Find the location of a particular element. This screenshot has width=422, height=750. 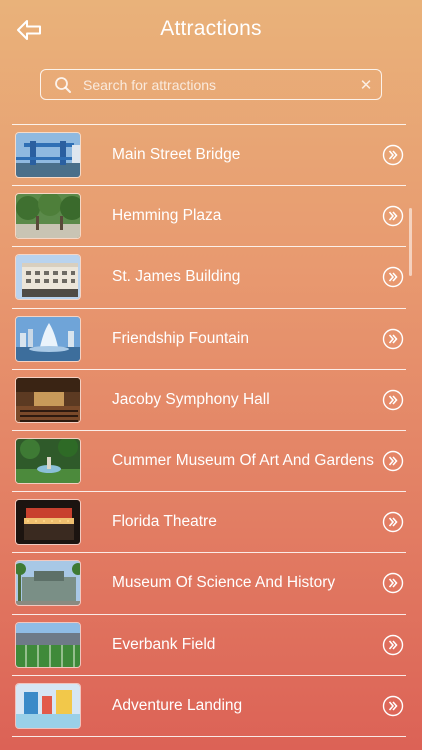

list-item-label: Friendship Fountain is located at coordinates (180, 338).